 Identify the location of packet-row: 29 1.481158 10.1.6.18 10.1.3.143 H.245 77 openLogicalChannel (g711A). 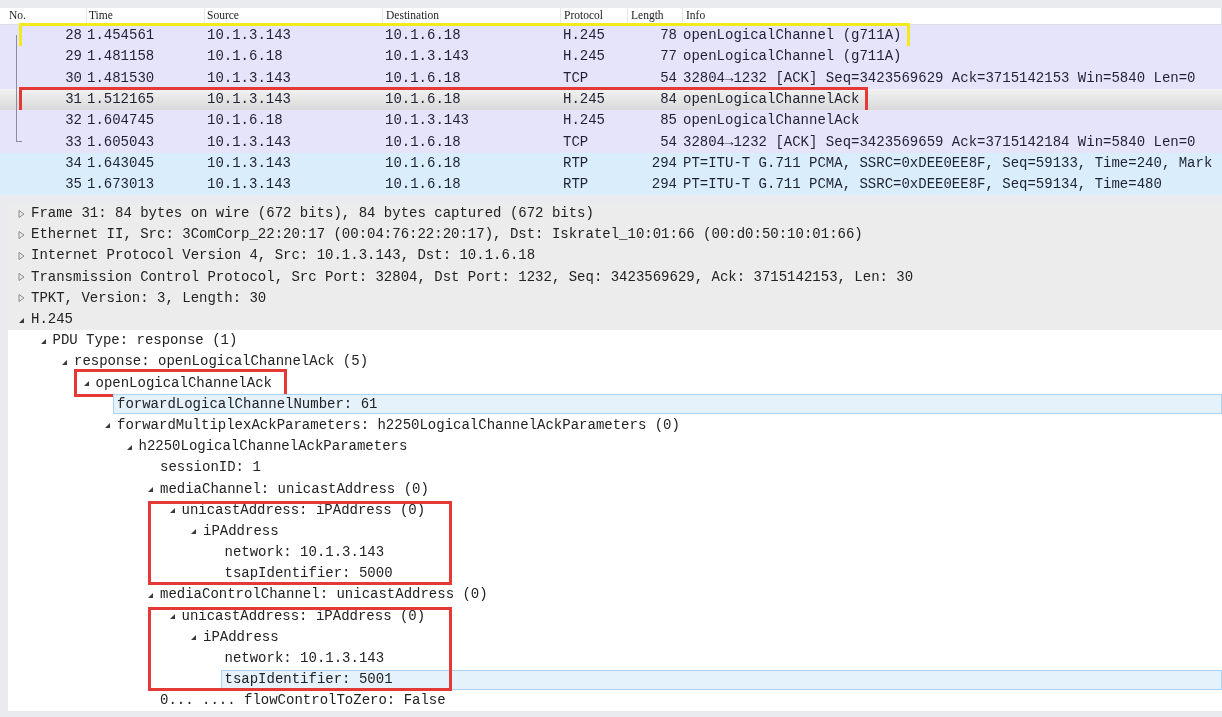
(611, 57).